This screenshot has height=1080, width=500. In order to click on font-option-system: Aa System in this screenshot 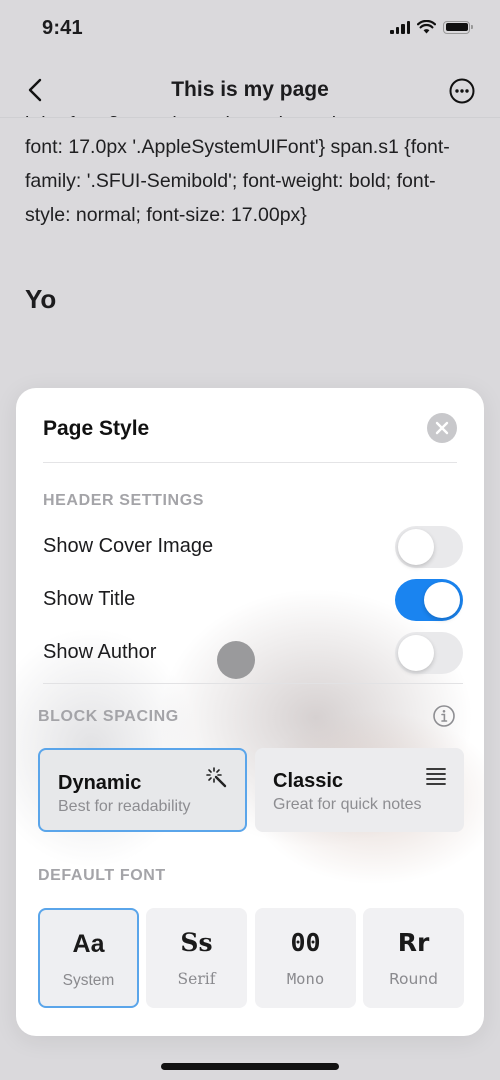, I will do `click(88, 958)`.